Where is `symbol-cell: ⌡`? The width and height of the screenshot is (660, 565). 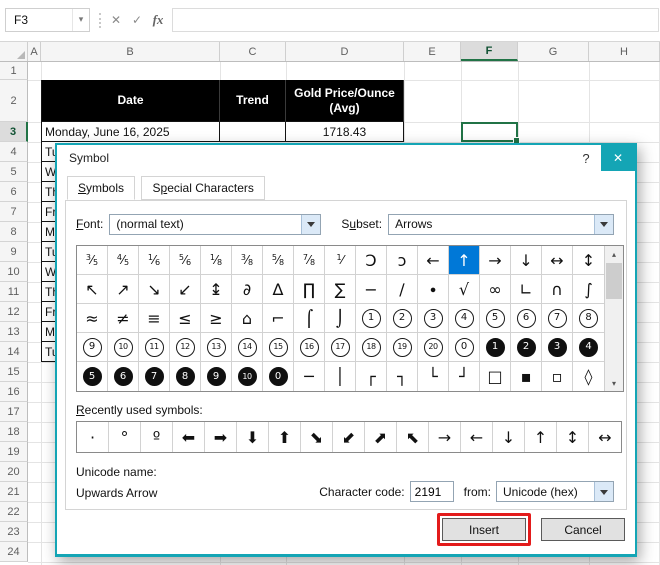
symbol-cell: ⌡ is located at coordinates (340, 318).